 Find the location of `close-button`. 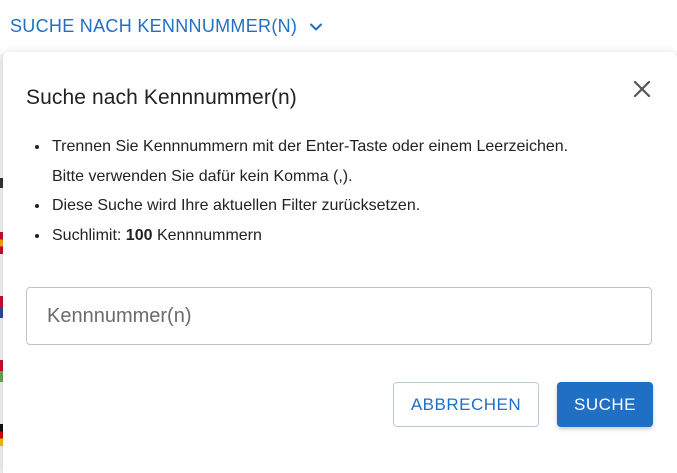

close-button is located at coordinates (642, 89).